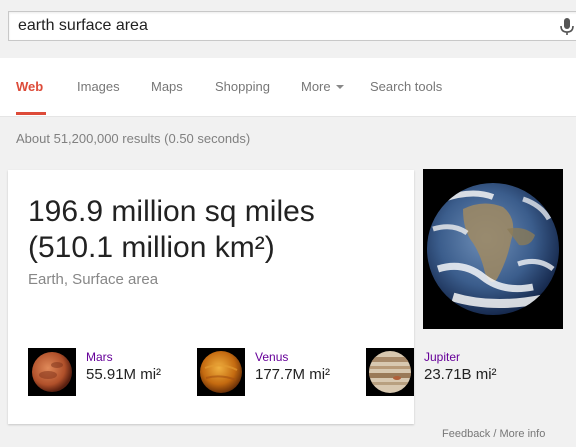 The height and width of the screenshot is (447, 576). I want to click on active-tab-indicator, so click(31, 113).